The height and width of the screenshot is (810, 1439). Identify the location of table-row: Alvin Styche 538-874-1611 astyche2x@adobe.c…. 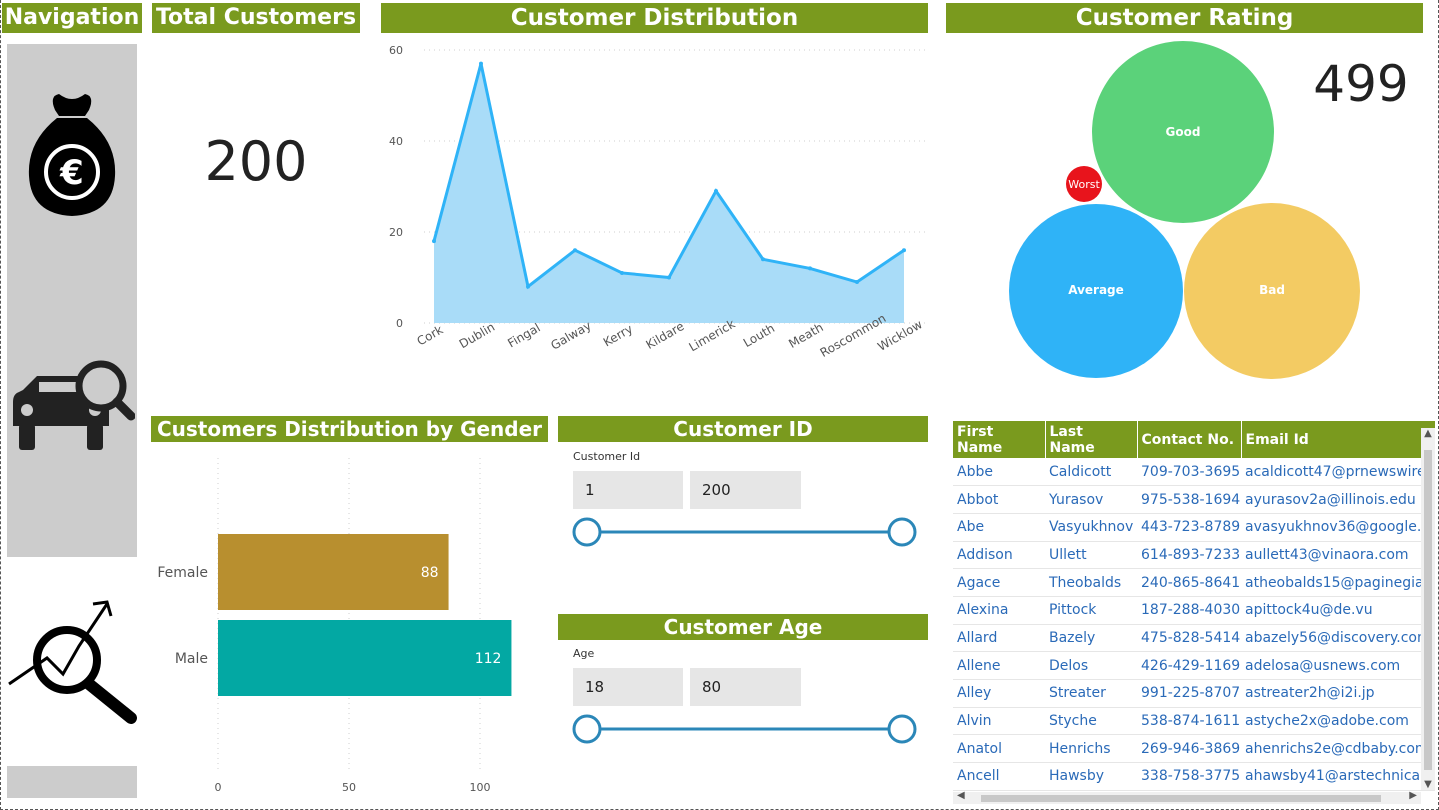
(1194, 721).